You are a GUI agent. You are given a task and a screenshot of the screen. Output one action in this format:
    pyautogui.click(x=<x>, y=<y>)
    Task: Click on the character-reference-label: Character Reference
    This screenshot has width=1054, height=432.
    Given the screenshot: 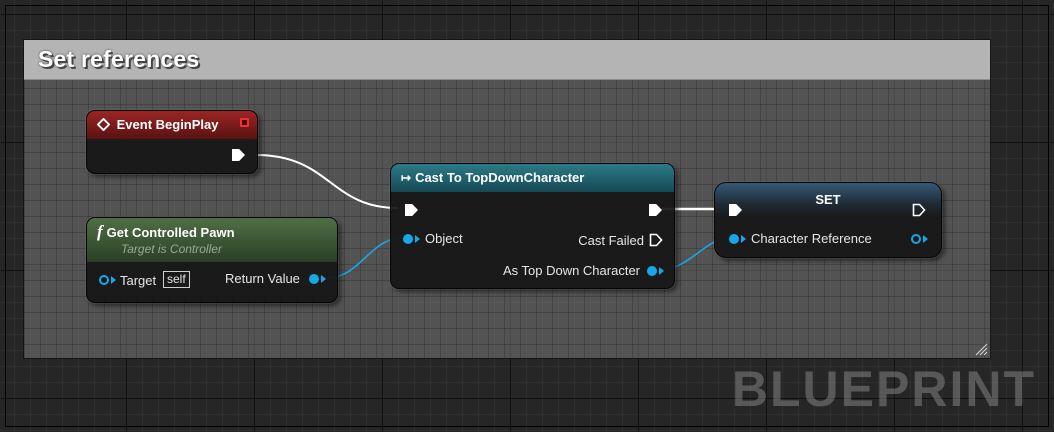 What is the action you would take?
    pyautogui.click(x=811, y=238)
    